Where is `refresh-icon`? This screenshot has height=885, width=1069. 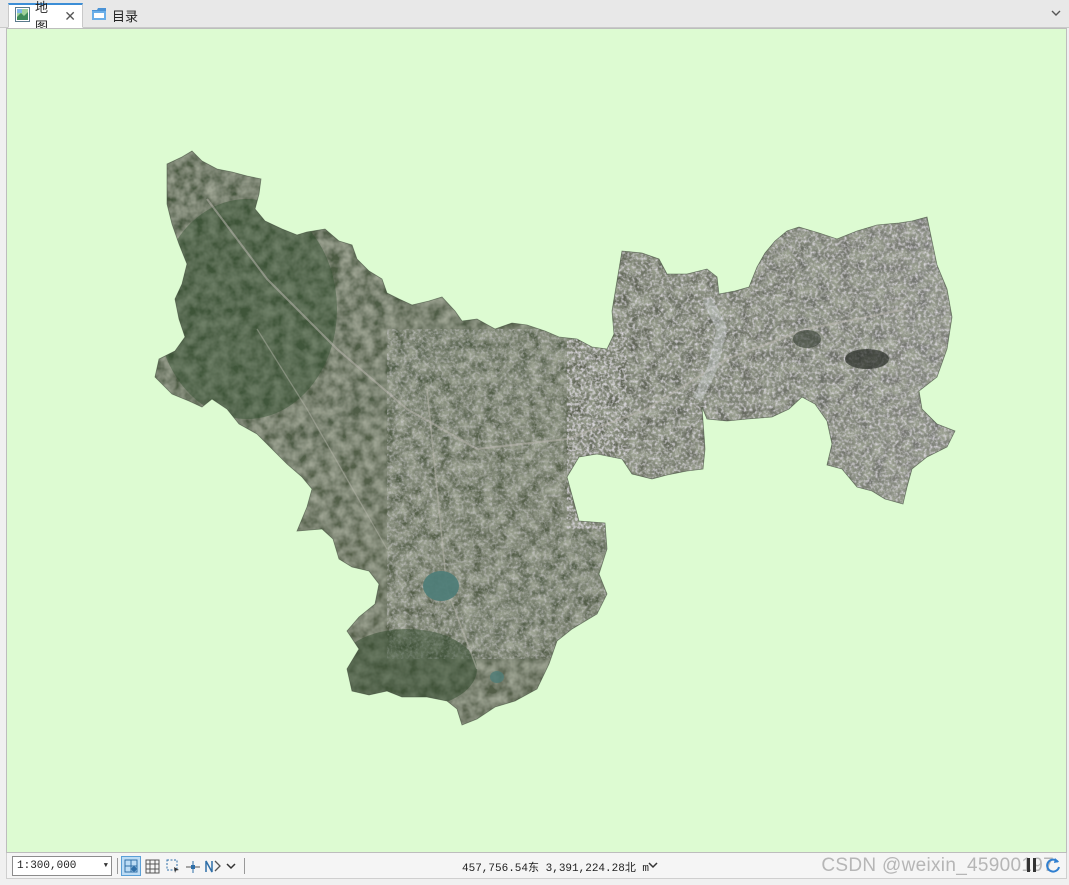
refresh-icon is located at coordinates (1053, 866).